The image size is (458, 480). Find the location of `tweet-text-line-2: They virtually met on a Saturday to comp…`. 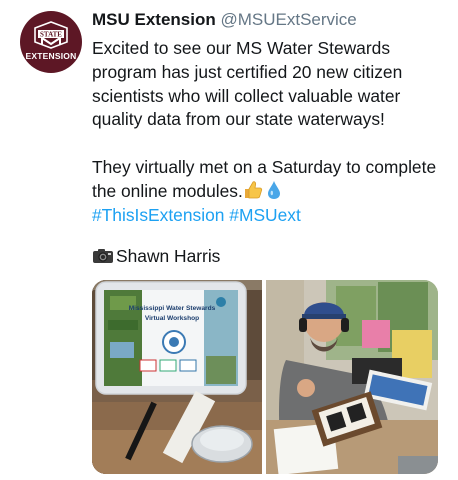

tweet-text-line-2: They virtually met on a Saturday to comp… is located at coordinates (264, 179).